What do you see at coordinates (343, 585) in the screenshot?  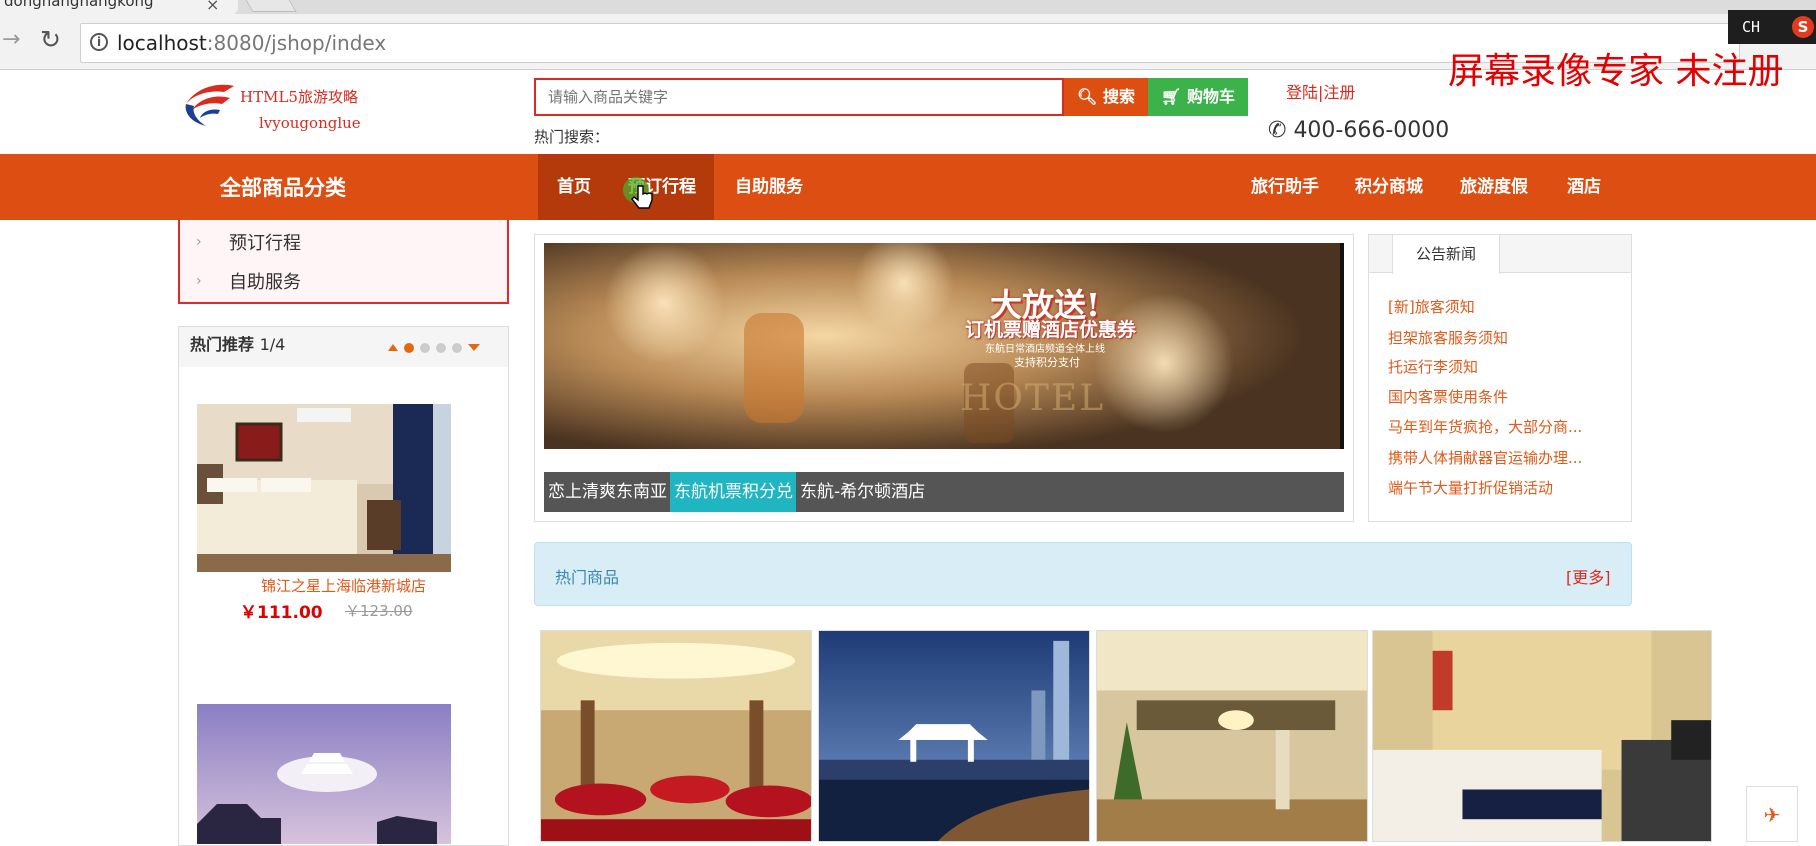 I see `recommend-item-name: 锦江之星上海临港新城店` at bounding box center [343, 585].